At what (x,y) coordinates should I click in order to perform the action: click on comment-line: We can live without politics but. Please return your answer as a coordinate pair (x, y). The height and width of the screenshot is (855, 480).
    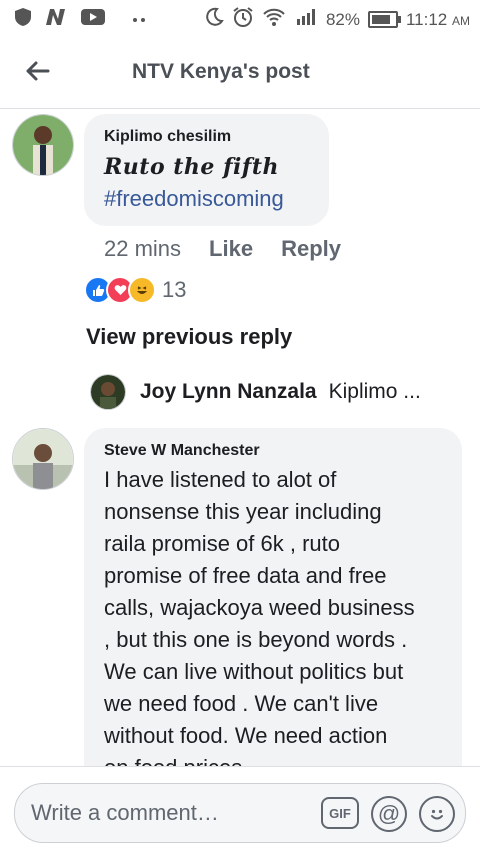
    Looking at the image, I should click on (254, 671).